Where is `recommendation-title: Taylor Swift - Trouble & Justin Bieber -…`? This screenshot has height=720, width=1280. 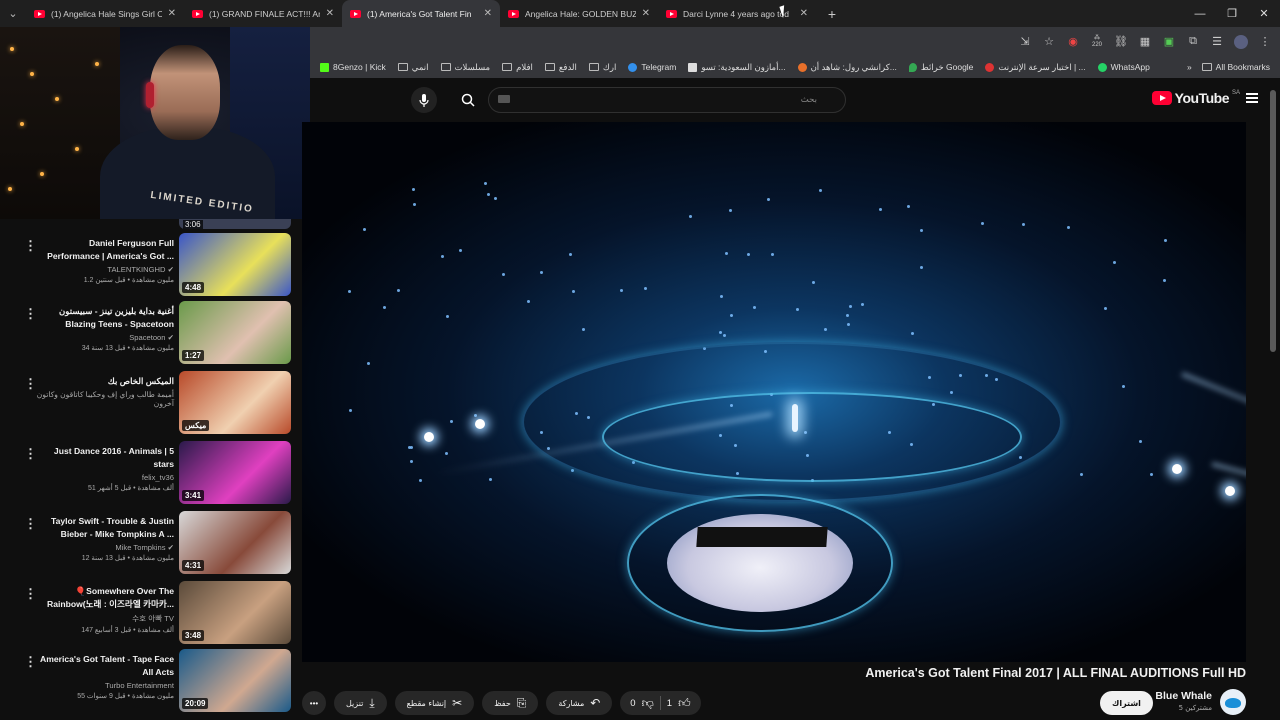
recommendation-title: Taylor Swift - Trouble & Justin Bieber -… is located at coordinates (105, 528).